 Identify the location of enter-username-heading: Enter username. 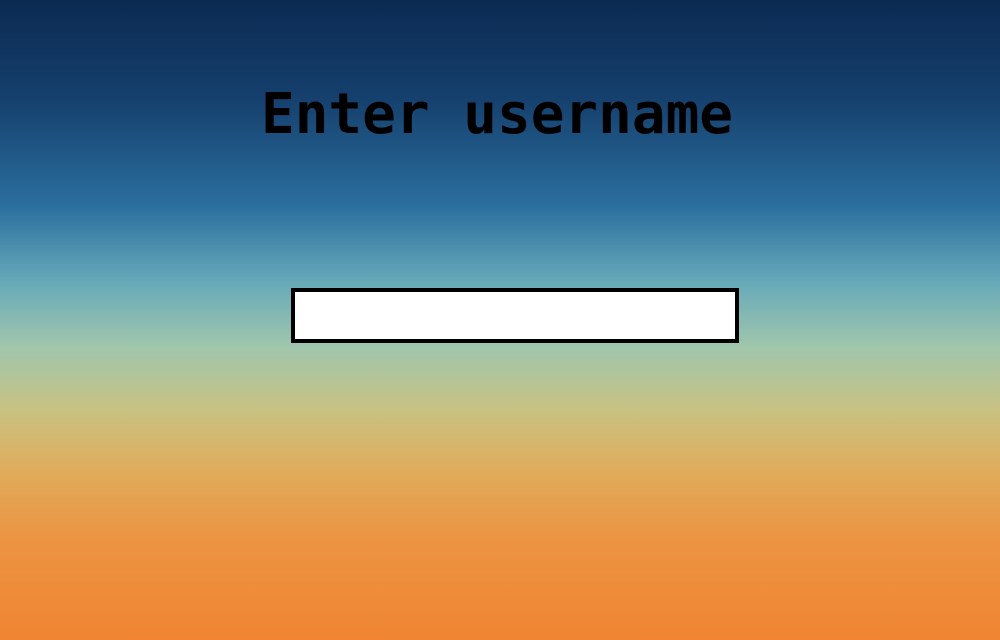
(496, 114).